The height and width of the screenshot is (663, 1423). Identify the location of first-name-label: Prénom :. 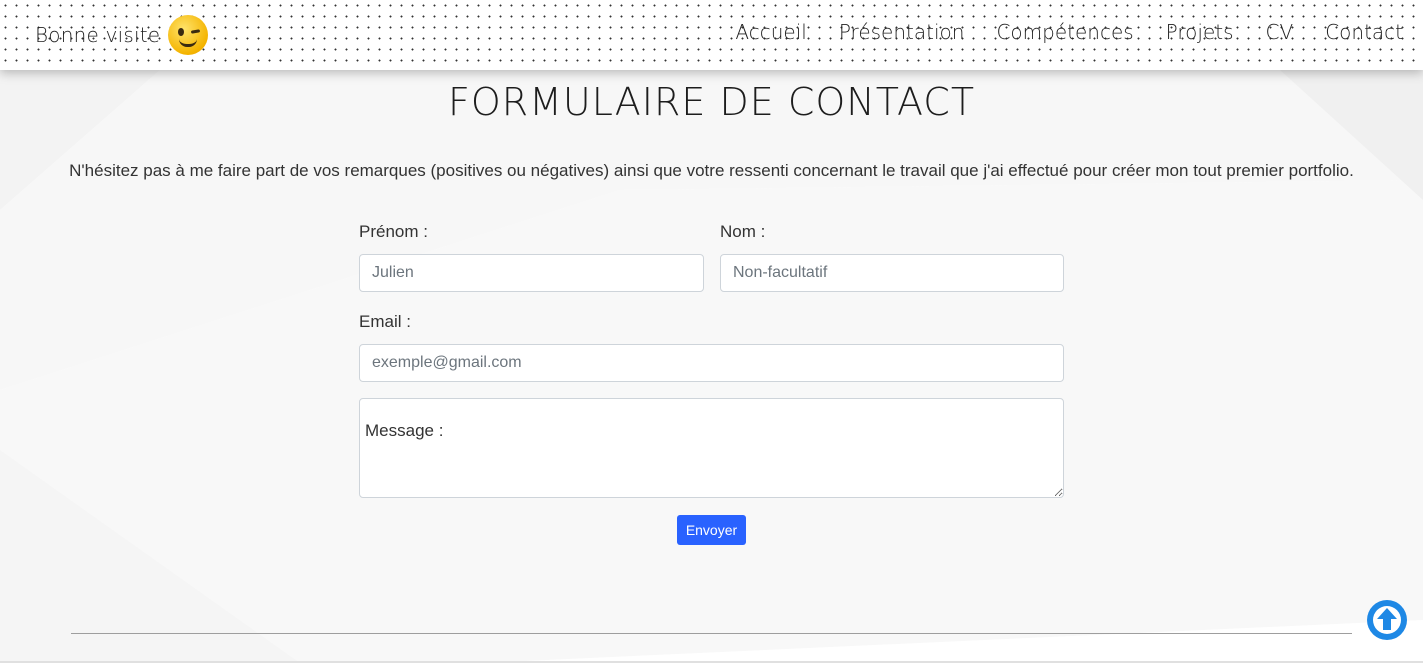
(393, 231).